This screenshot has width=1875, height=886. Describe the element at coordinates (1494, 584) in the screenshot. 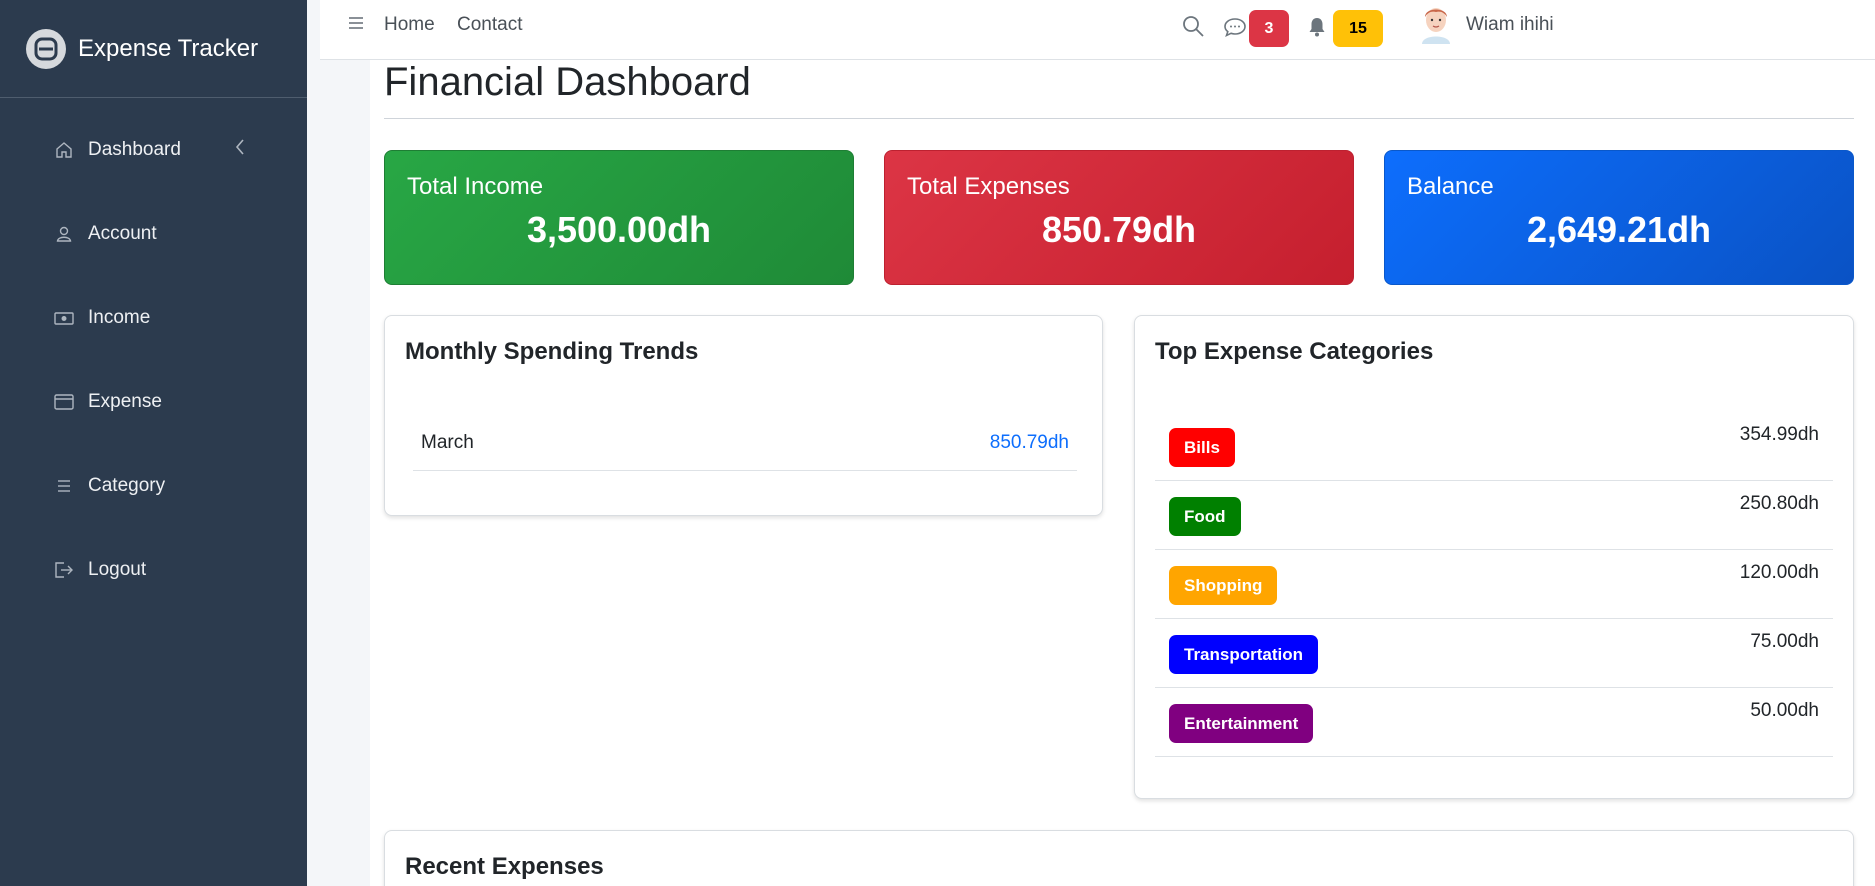

I see `list-item: Shopping 120.00dh` at that location.